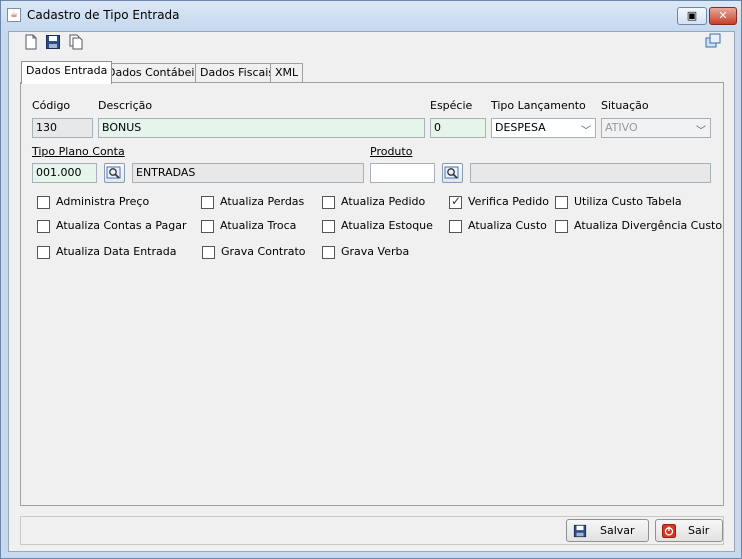 The image size is (742, 559). What do you see at coordinates (121, 225) in the screenshot?
I see `checkbox-label: Atualiza Contas a Pagar` at bounding box center [121, 225].